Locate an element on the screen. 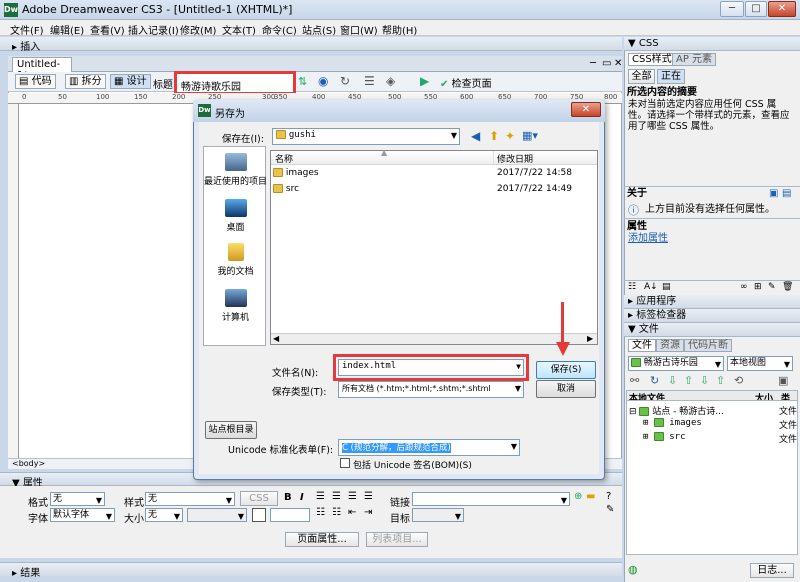 This screenshot has width=800, height=582. file-management-icon: ⇅ is located at coordinates (302, 81).